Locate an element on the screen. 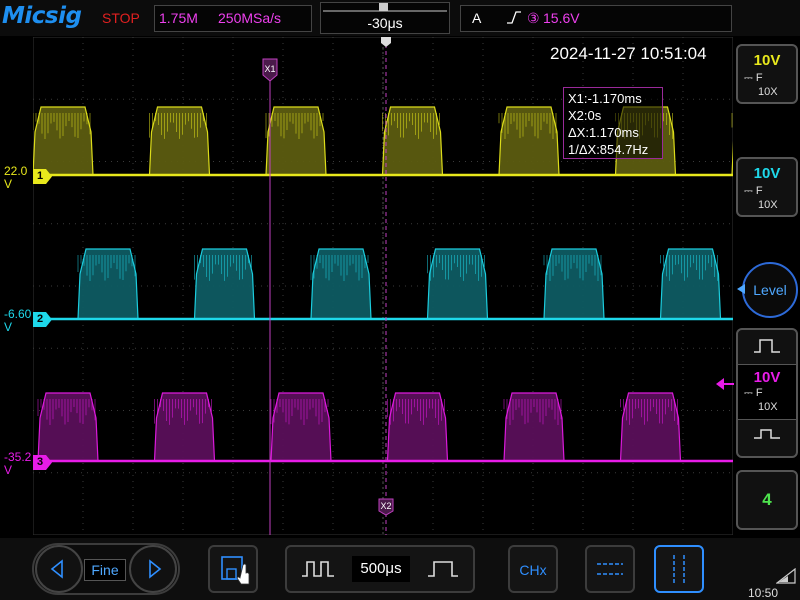  ch3-marker-label: 3 is located at coordinates (40, 462).